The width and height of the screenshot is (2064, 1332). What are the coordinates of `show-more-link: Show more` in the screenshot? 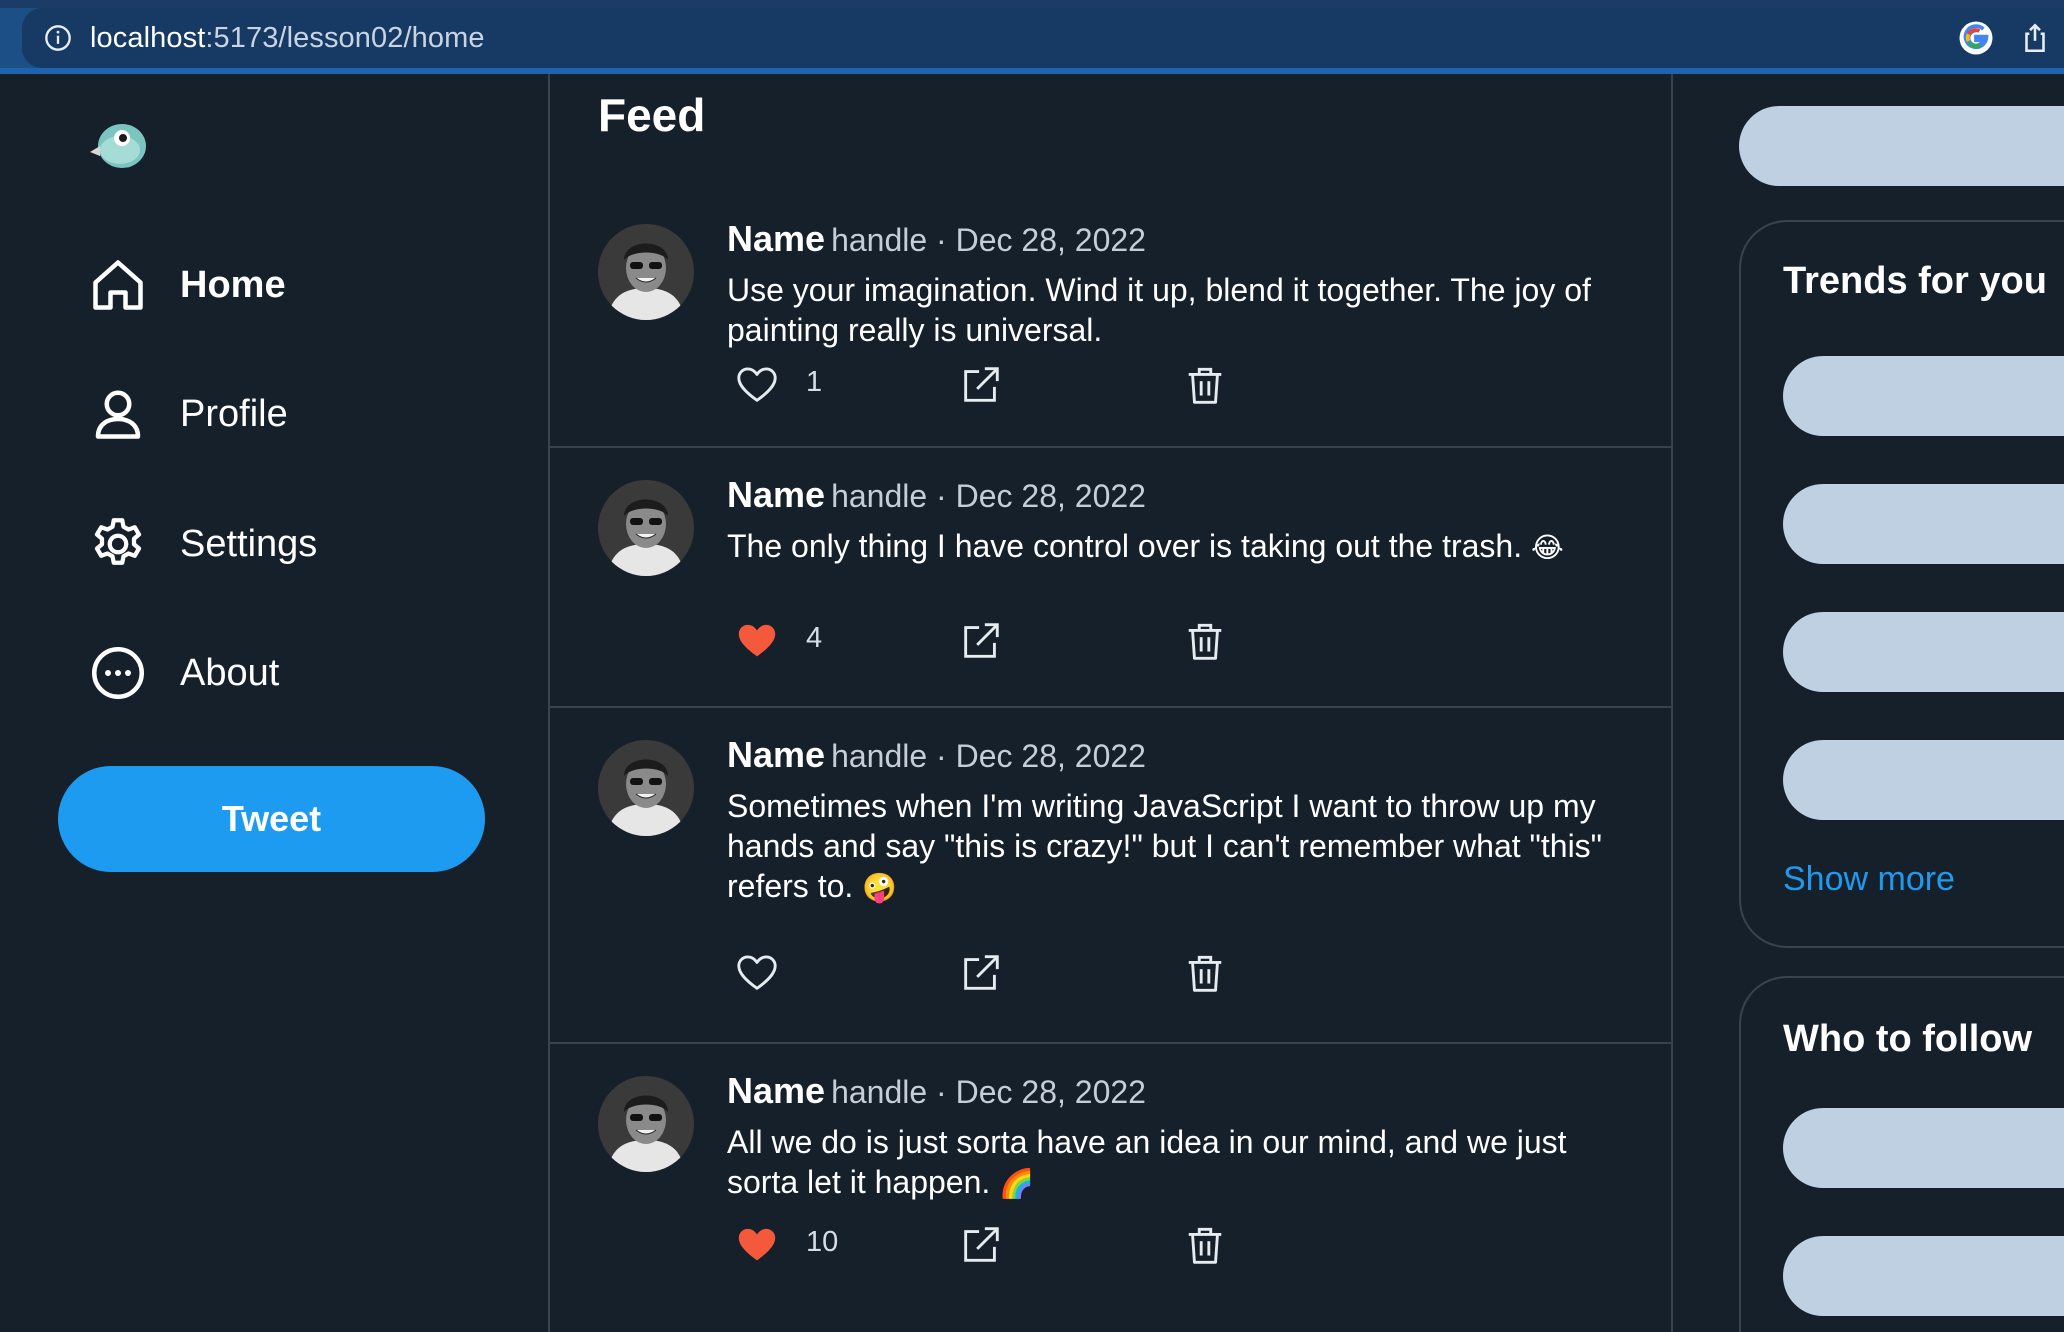 It's located at (1869, 879).